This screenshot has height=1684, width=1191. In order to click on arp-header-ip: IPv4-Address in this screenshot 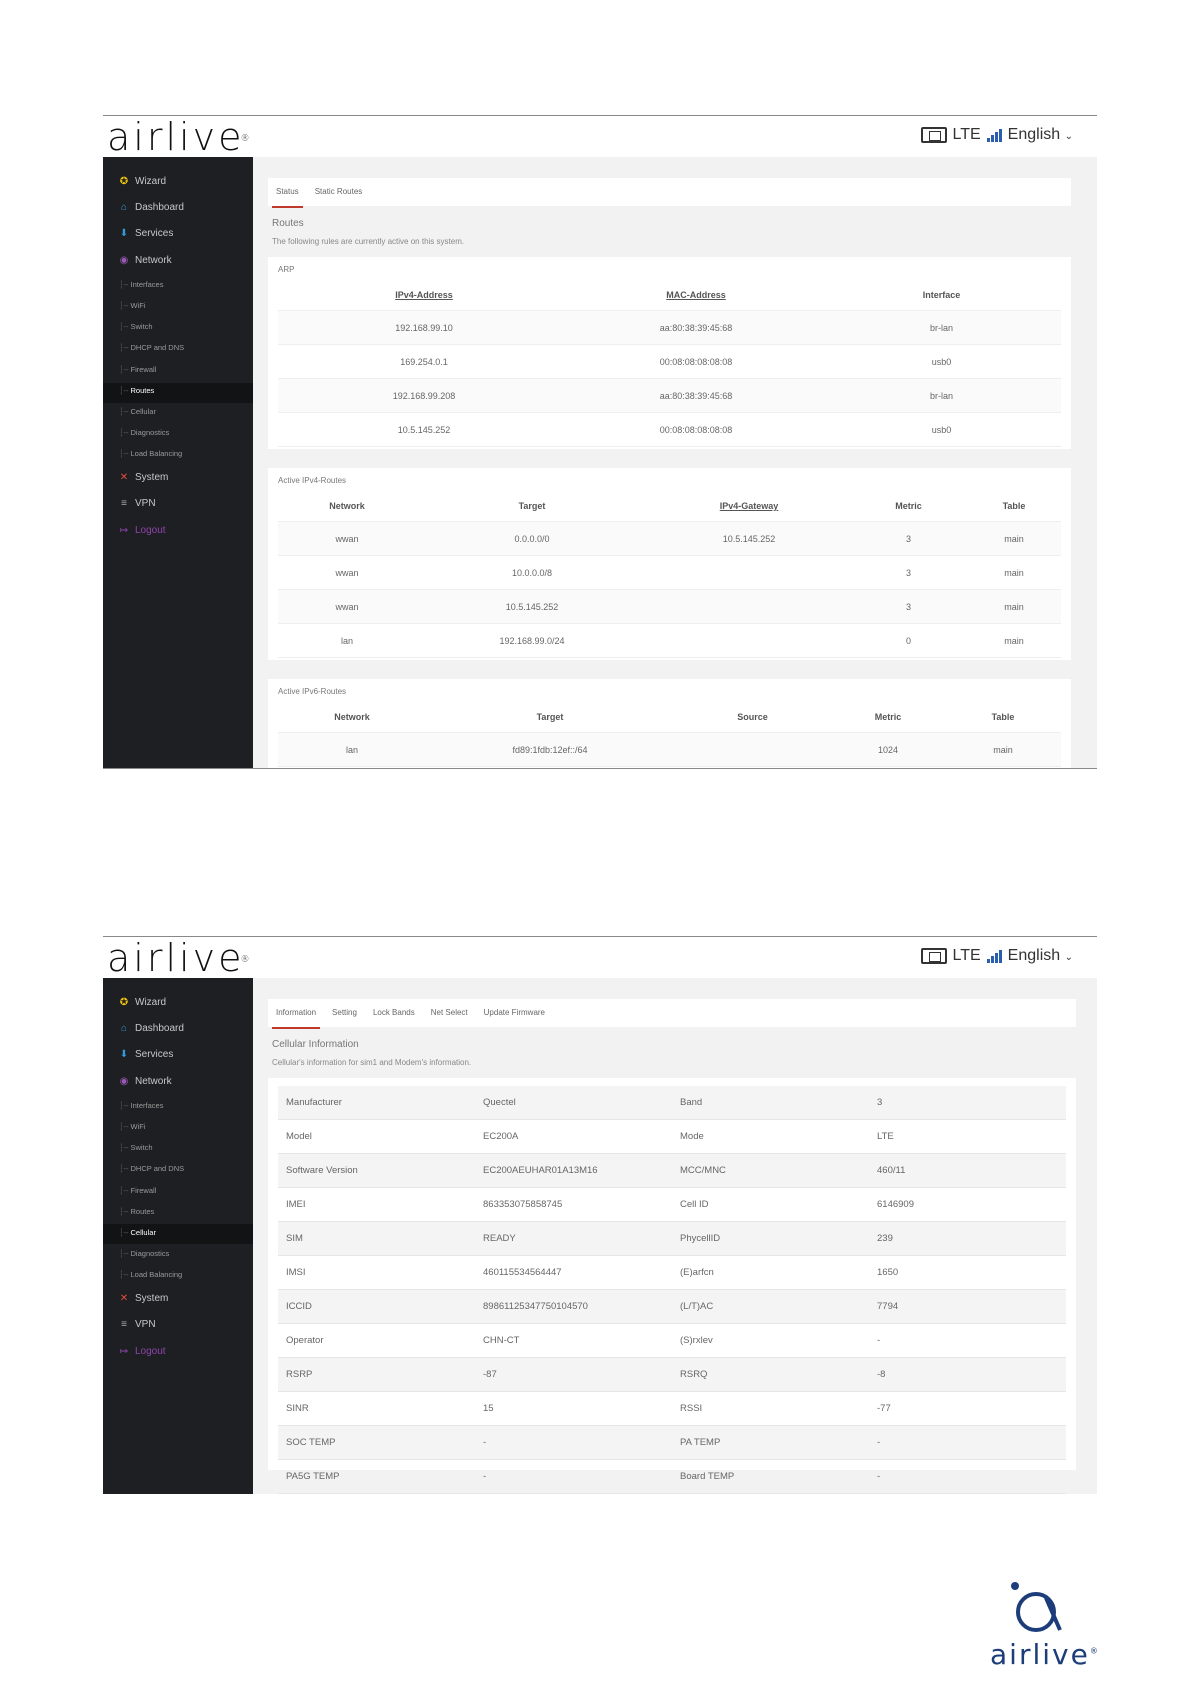, I will do `click(424, 295)`.